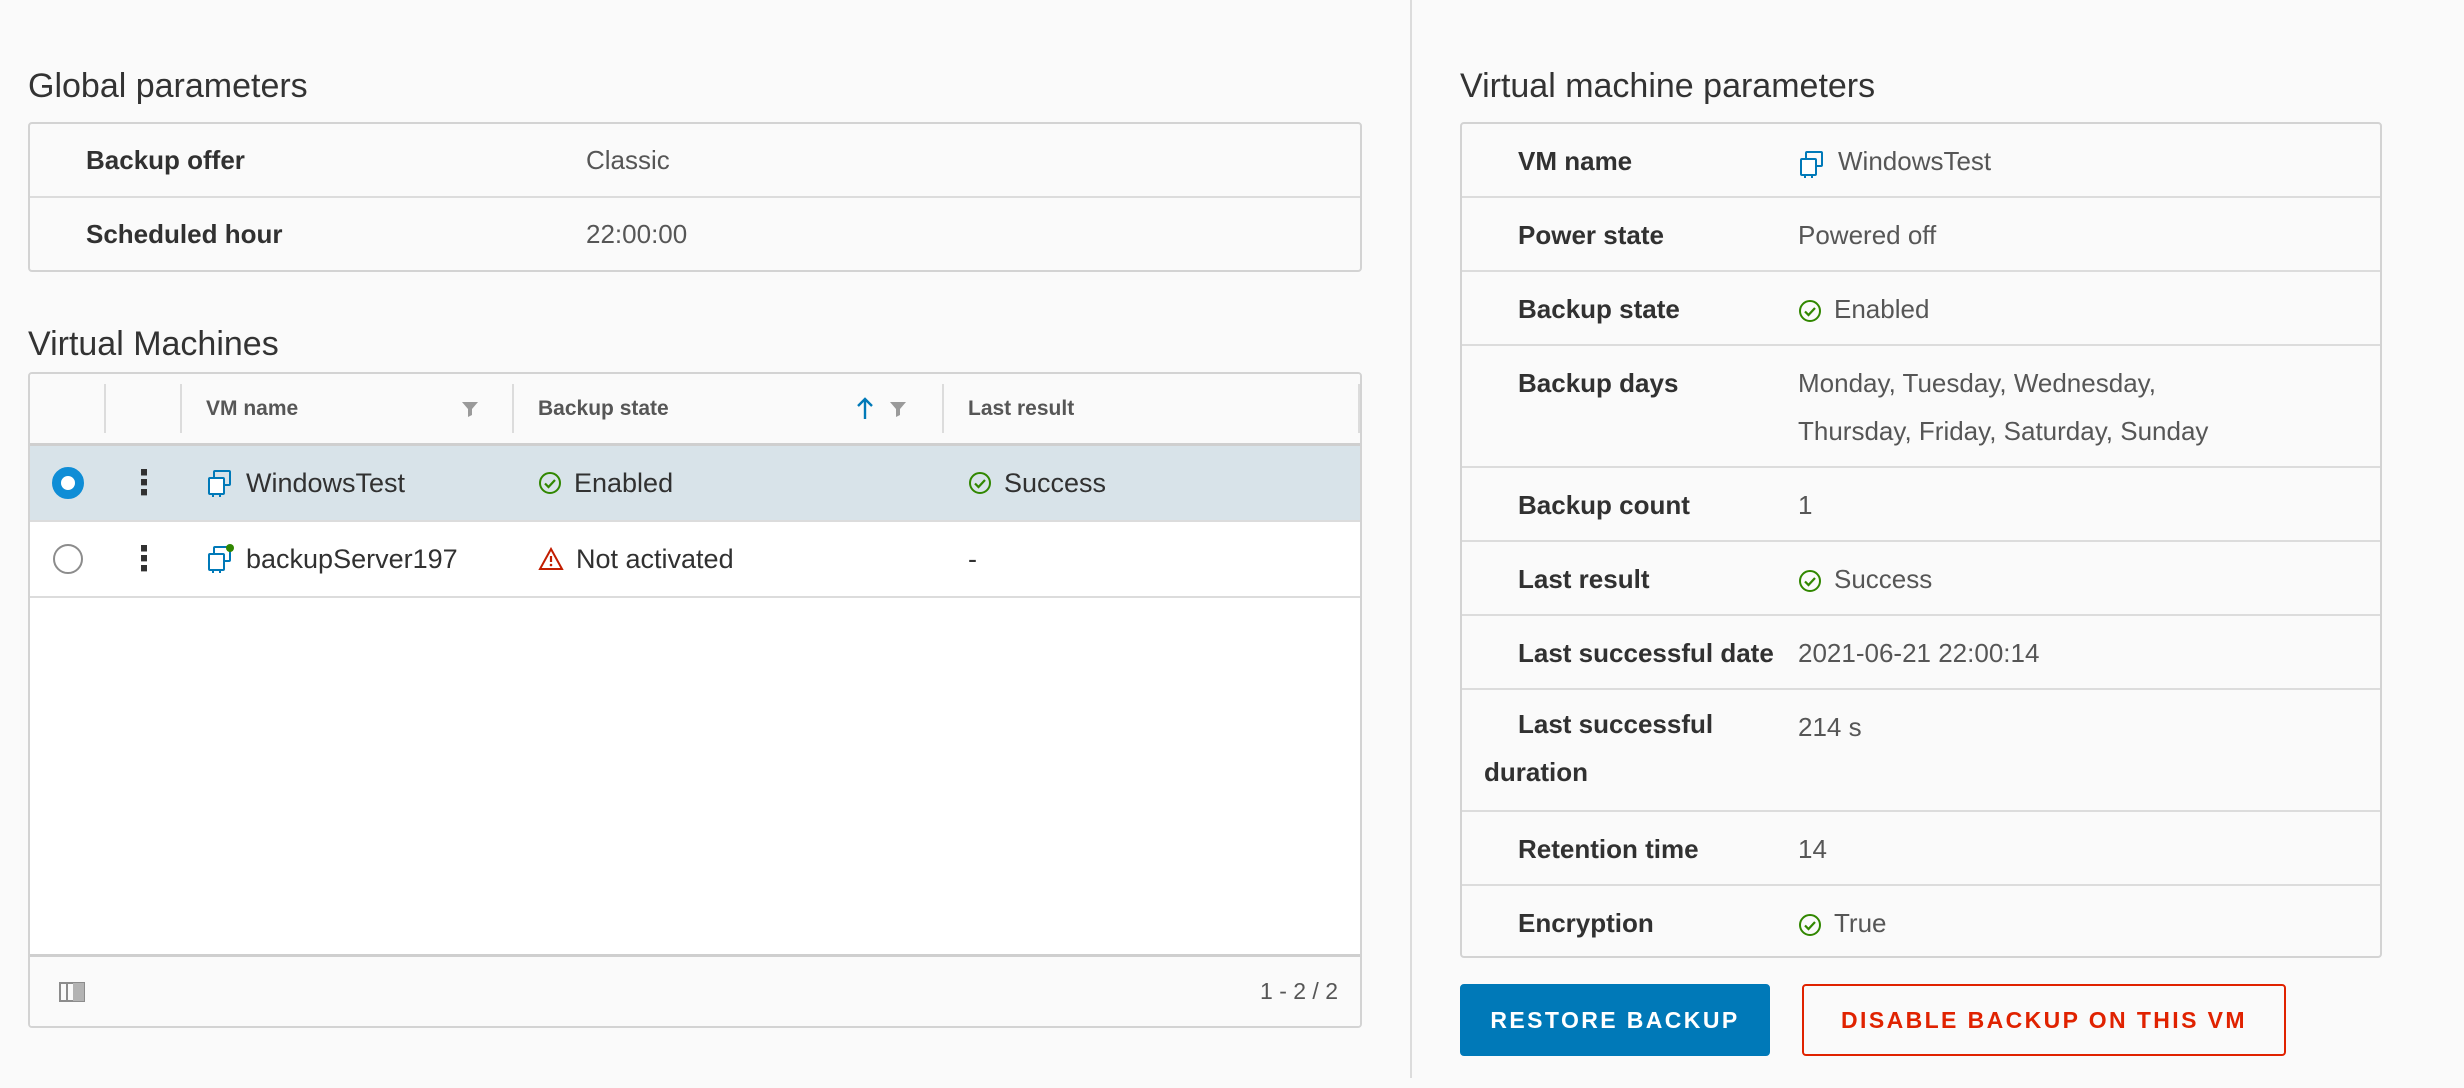  I want to click on param-row: Backup state Enabled, so click(1921, 309).